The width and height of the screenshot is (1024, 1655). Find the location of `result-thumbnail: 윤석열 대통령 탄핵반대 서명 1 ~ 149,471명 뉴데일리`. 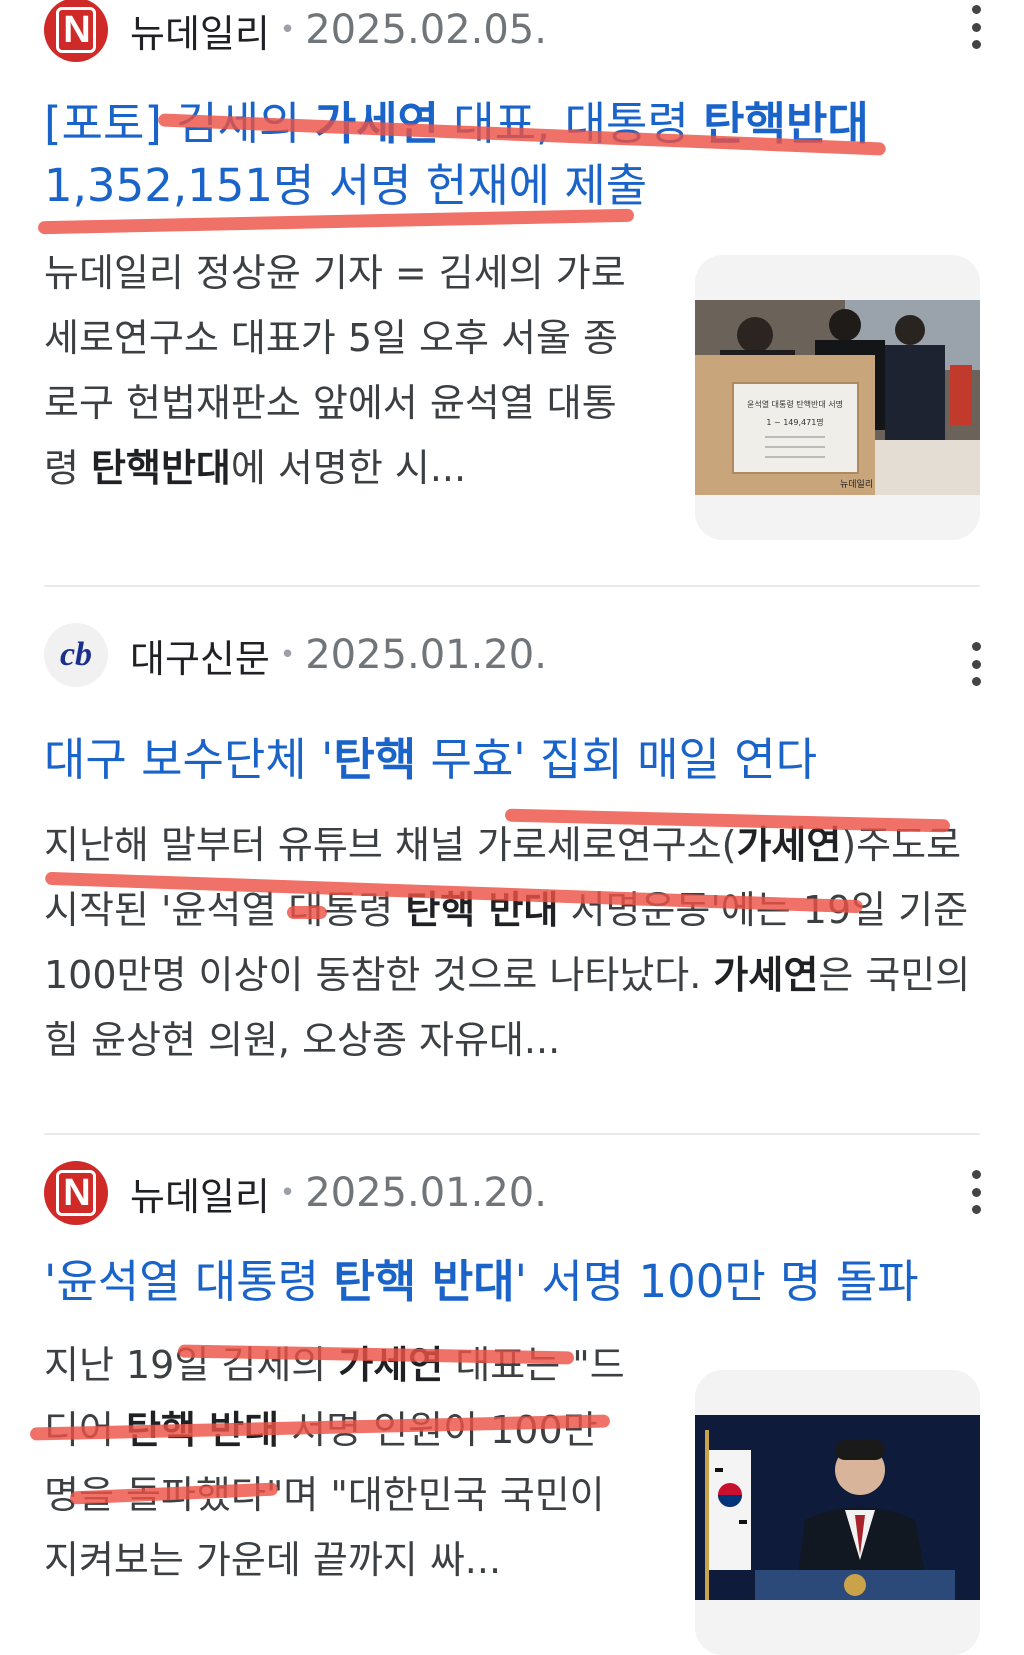

result-thumbnail: 윤석열 대통령 탄핵반대 서명 1 ~ 149,471명 뉴데일리 is located at coordinates (837, 397).